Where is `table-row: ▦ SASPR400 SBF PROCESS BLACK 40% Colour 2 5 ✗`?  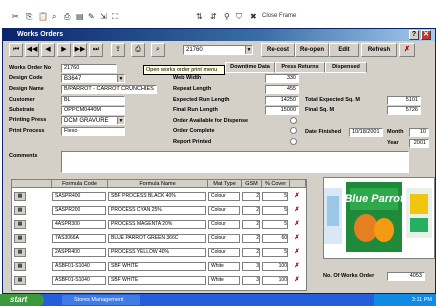
table-row: ▦ SASPR400 SBF PROCESS BLACK 40% Colour 2 5 ✗ is located at coordinates (159, 196).